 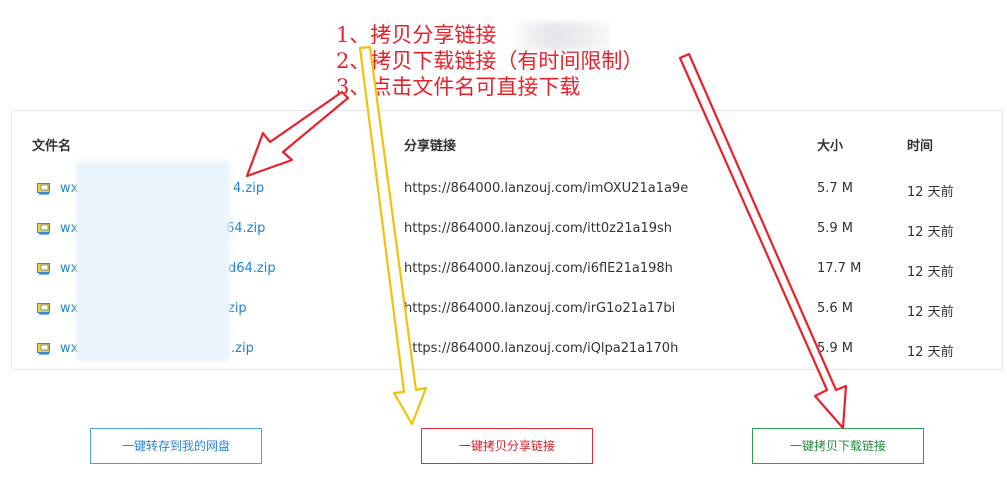 What do you see at coordinates (538, 228) in the screenshot?
I see `share-link: https://864000.lanzouj.com/itt0z21a19sh` at bounding box center [538, 228].